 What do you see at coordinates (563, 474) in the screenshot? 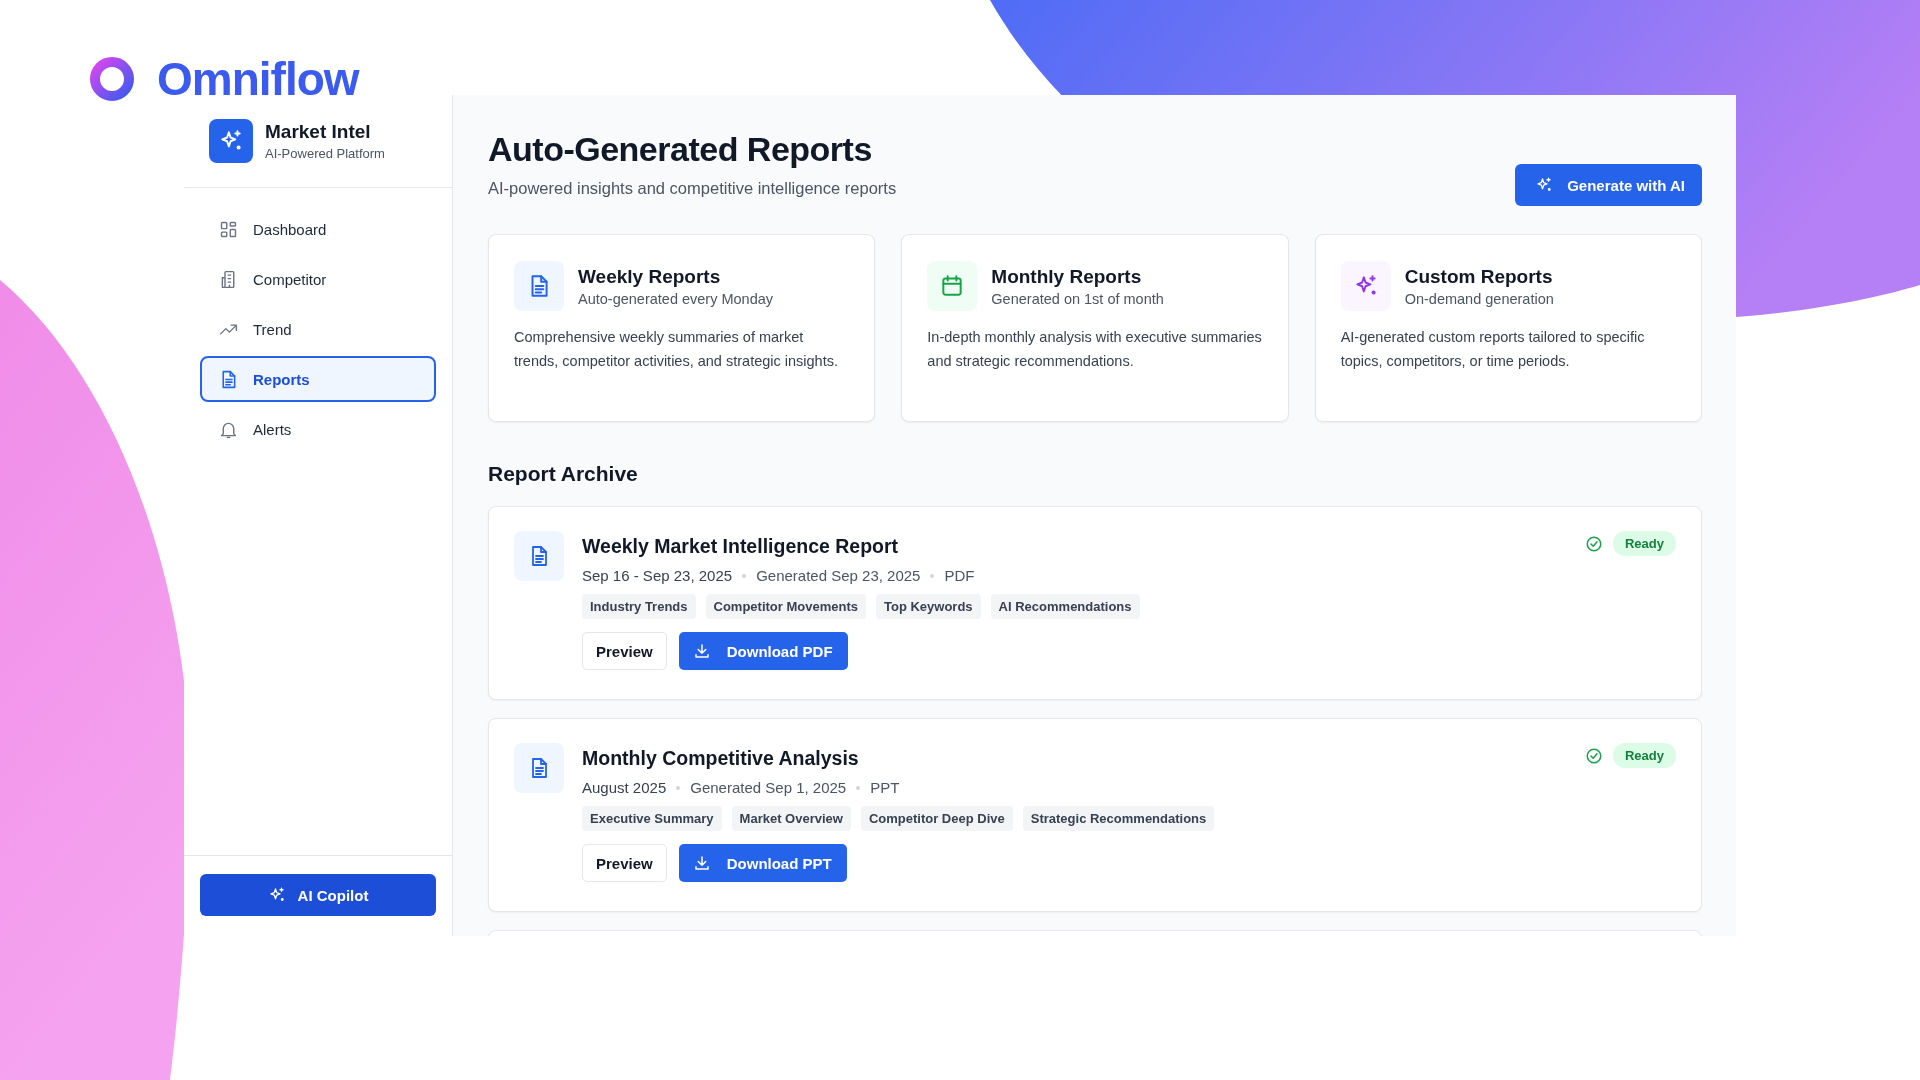
I see `section-title: Report Archive` at bounding box center [563, 474].